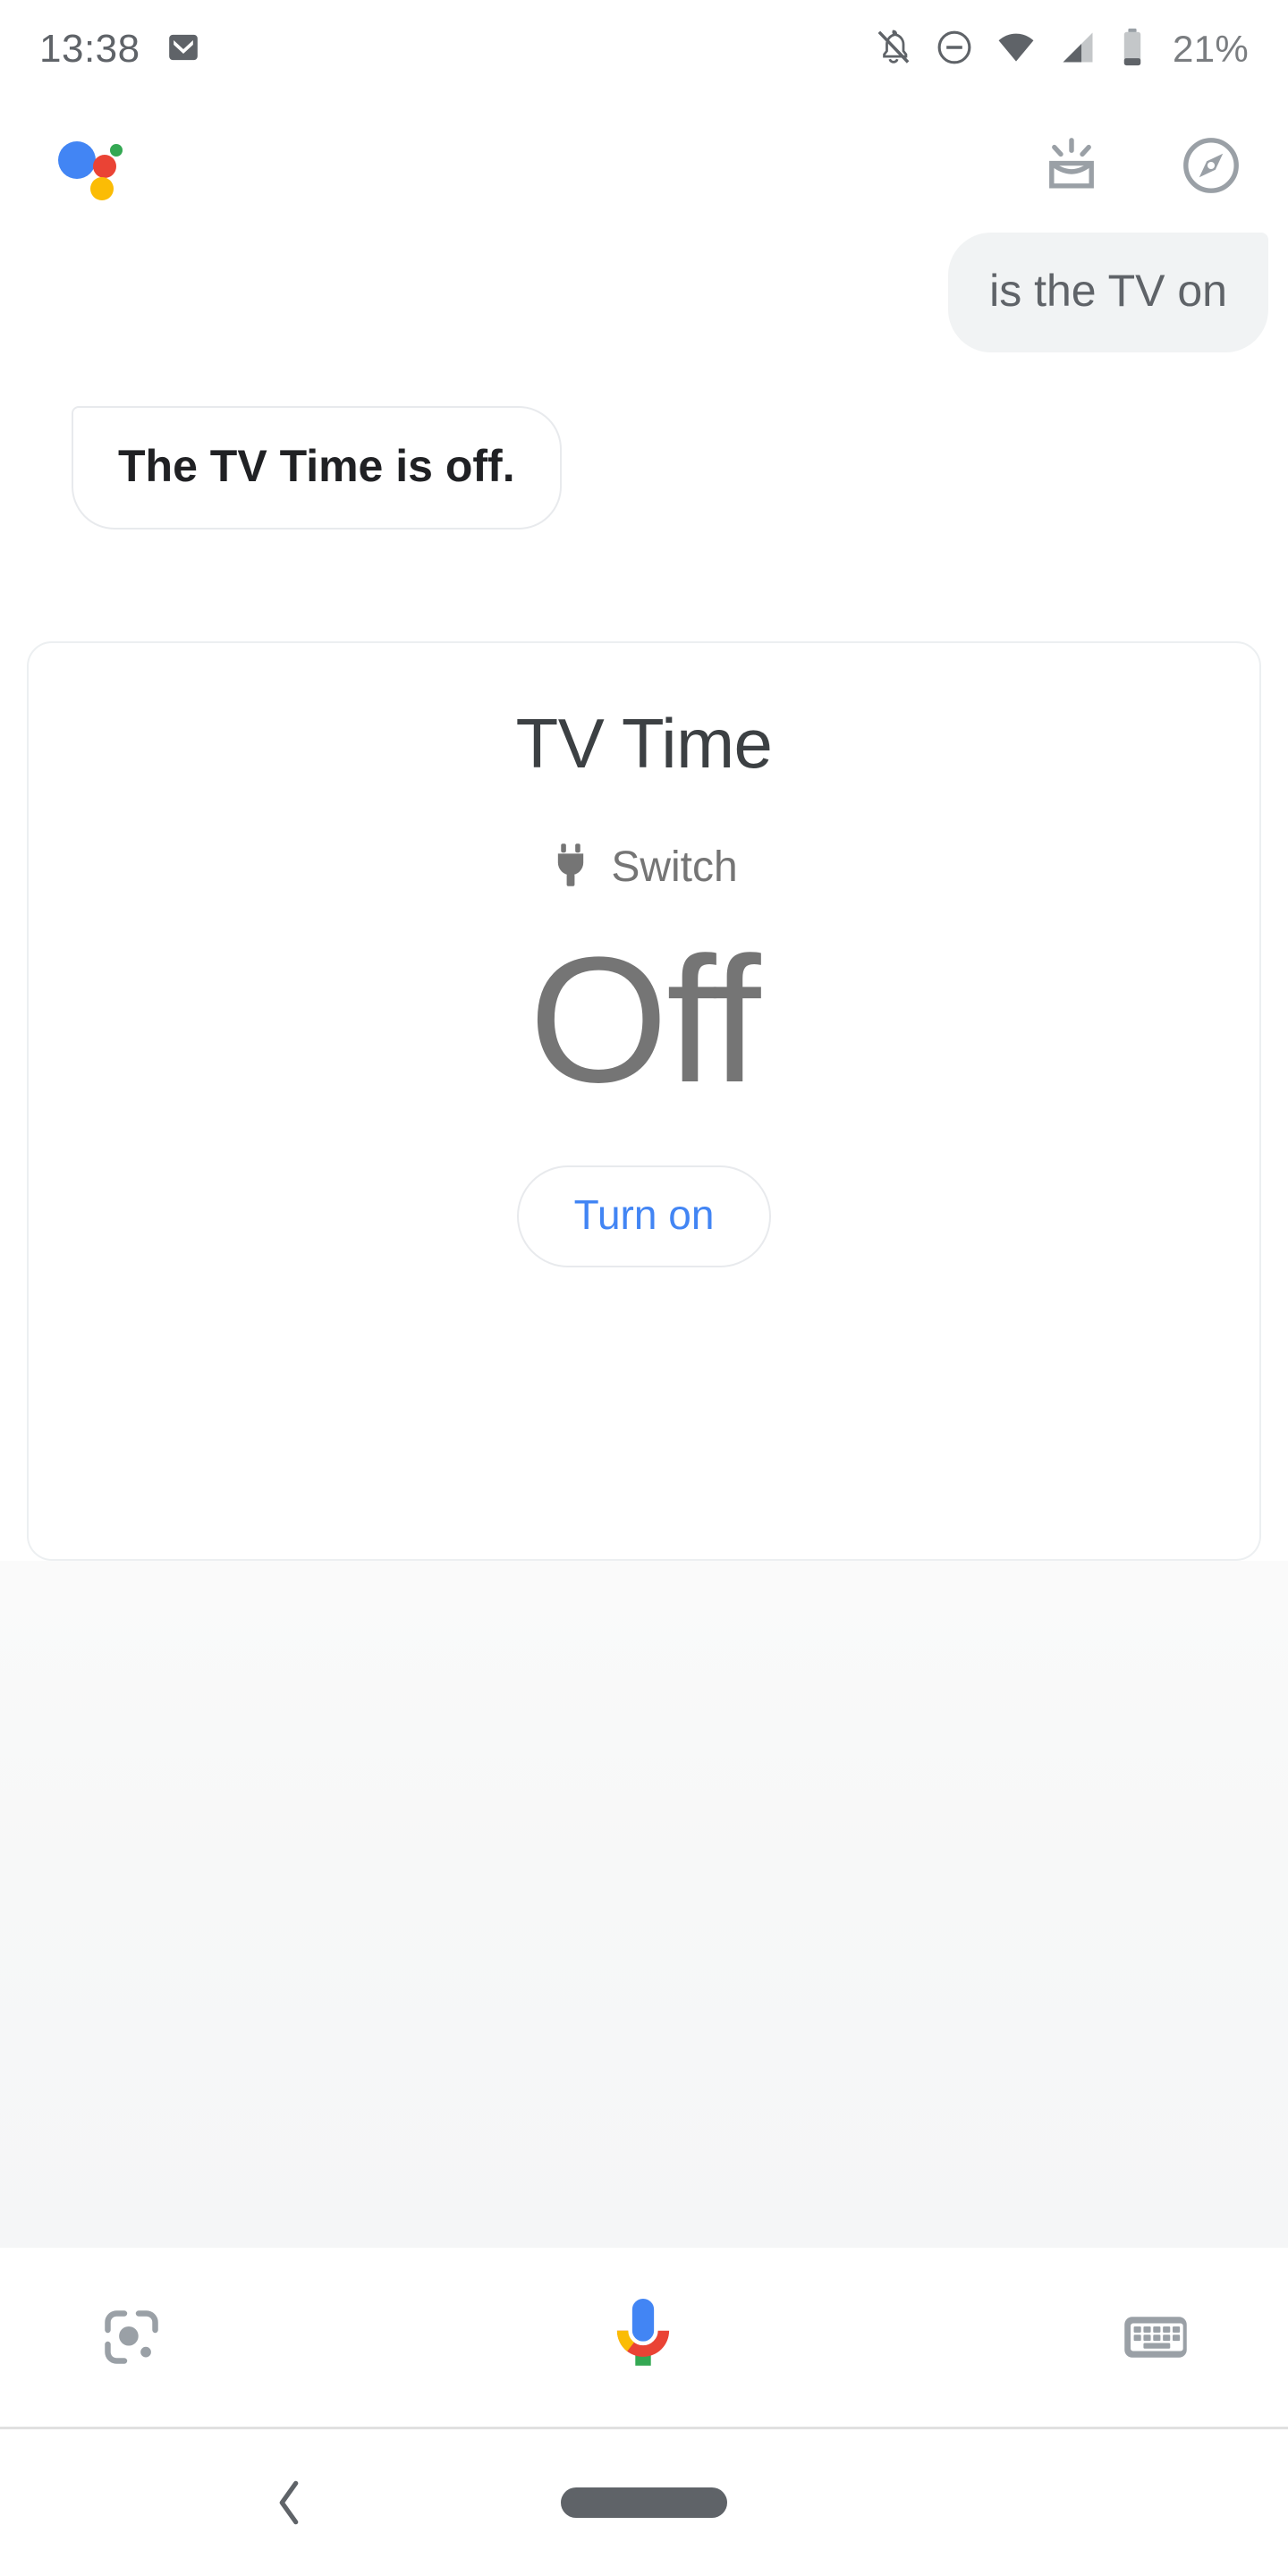 Image resolution: width=1288 pixels, height=2576 pixels. Describe the element at coordinates (644, 743) in the screenshot. I see `device-title: TV Time` at that location.